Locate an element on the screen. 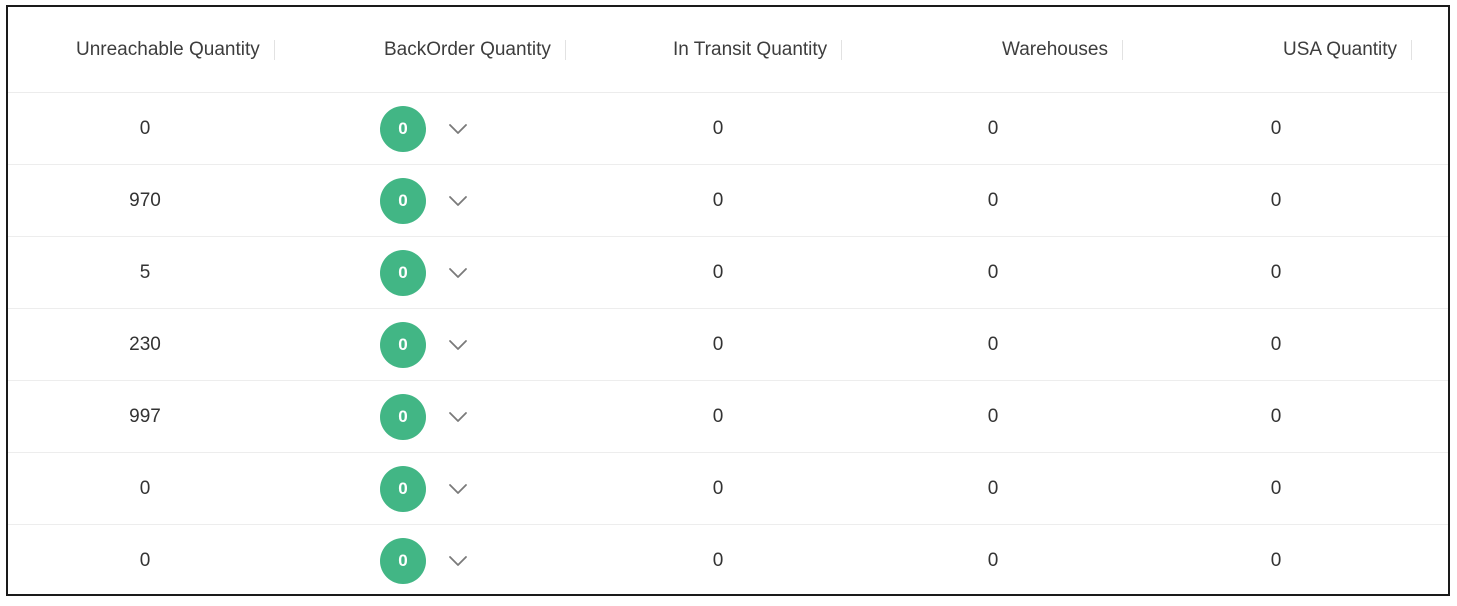 Image resolution: width=1457 pixels, height=606 pixels. cell-value: 230 is located at coordinates (145, 344).